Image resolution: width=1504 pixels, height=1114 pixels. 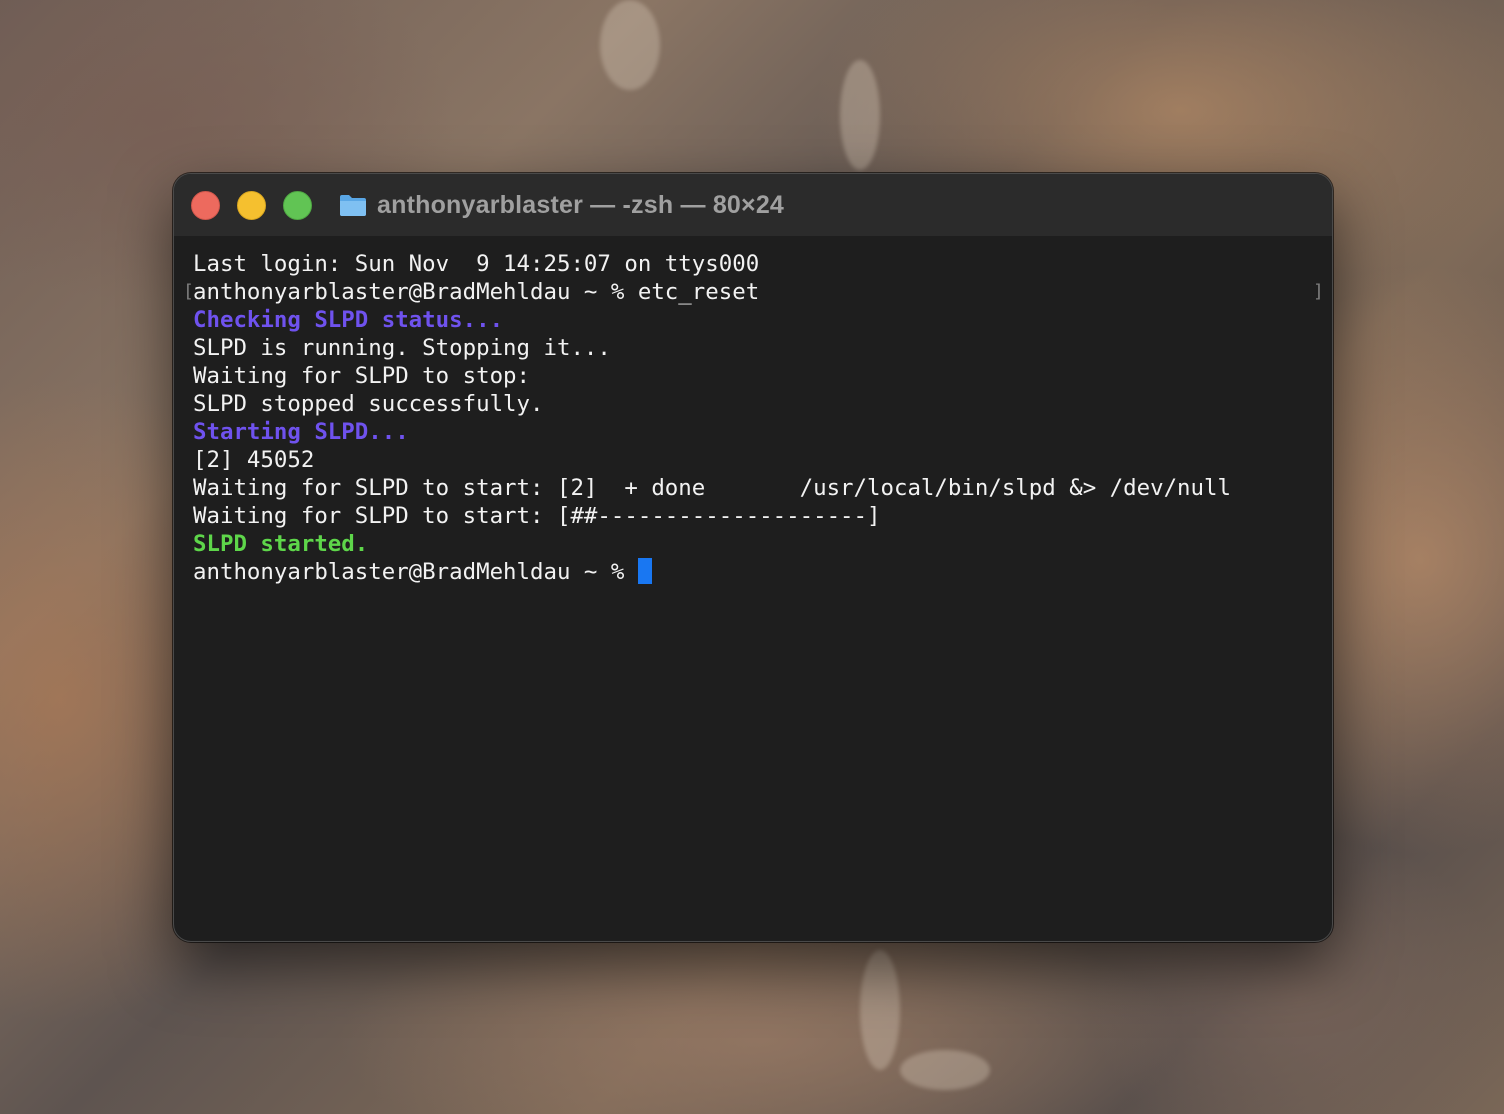 What do you see at coordinates (353, 205) in the screenshot?
I see `folder-icon` at bounding box center [353, 205].